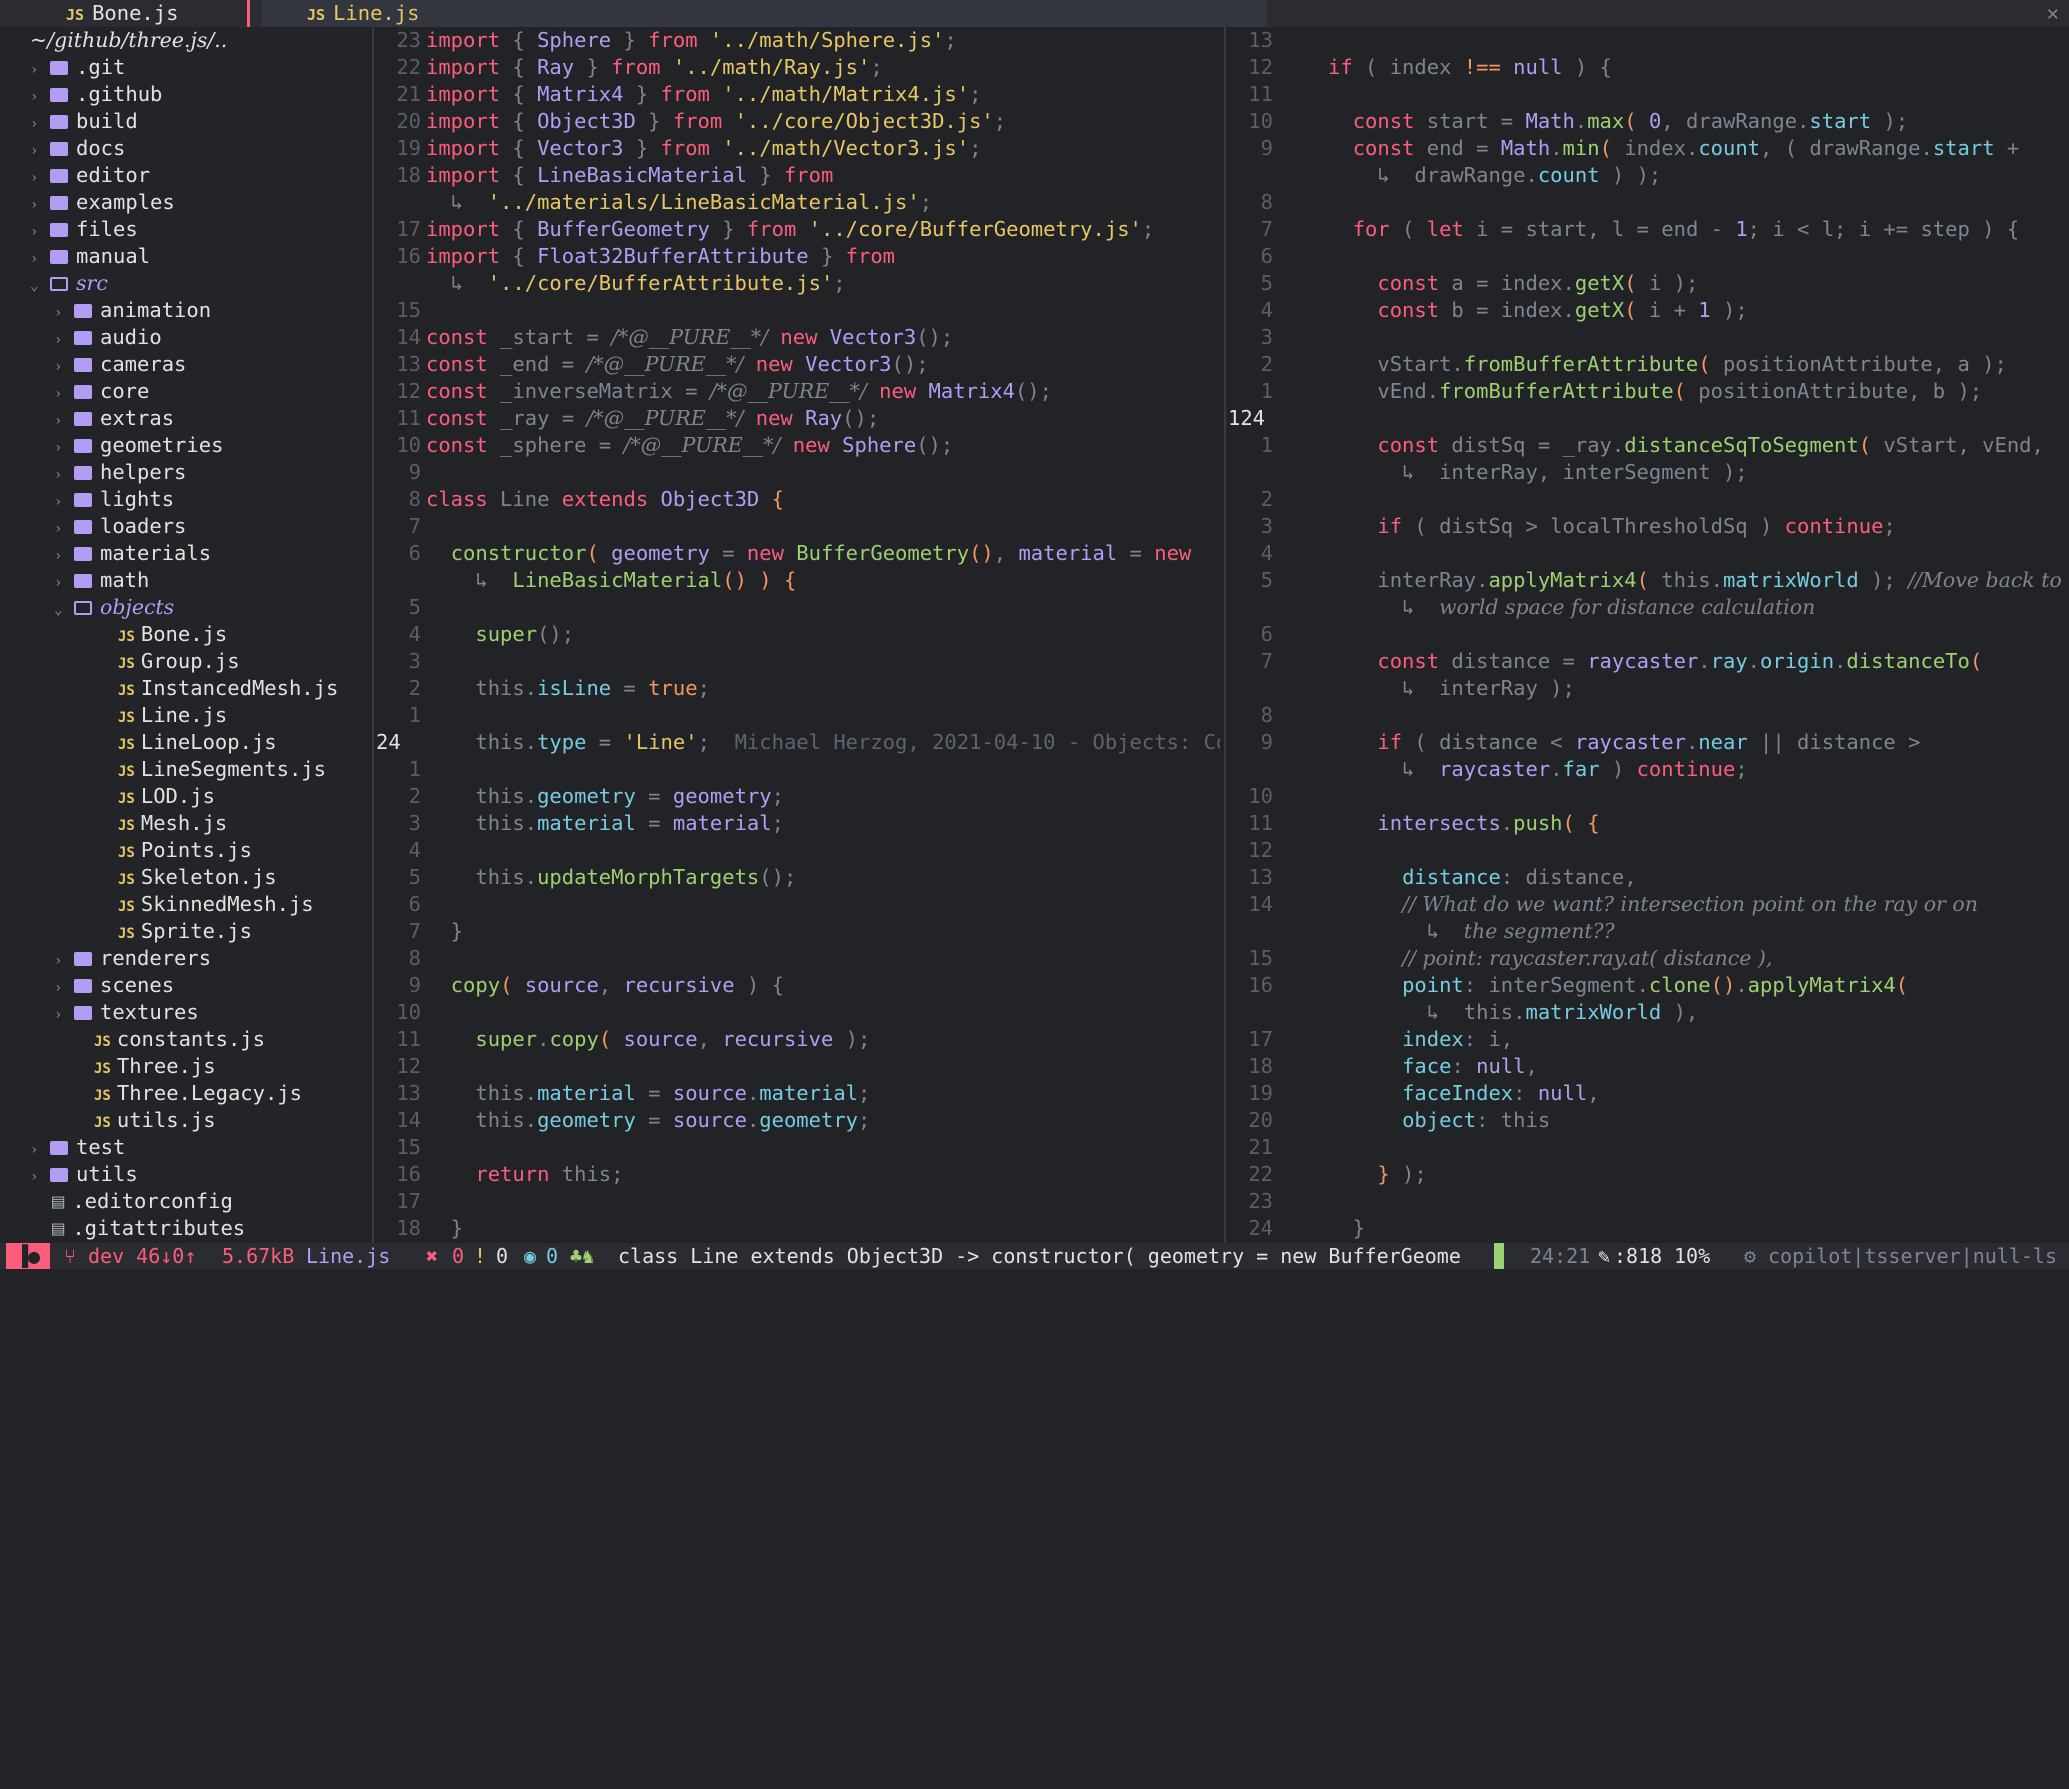 The image size is (2069, 1789). What do you see at coordinates (142, 1256) in the screenshot?
I see `git-branch: dev 46↓0↑` at bounding box center [142, 1256].